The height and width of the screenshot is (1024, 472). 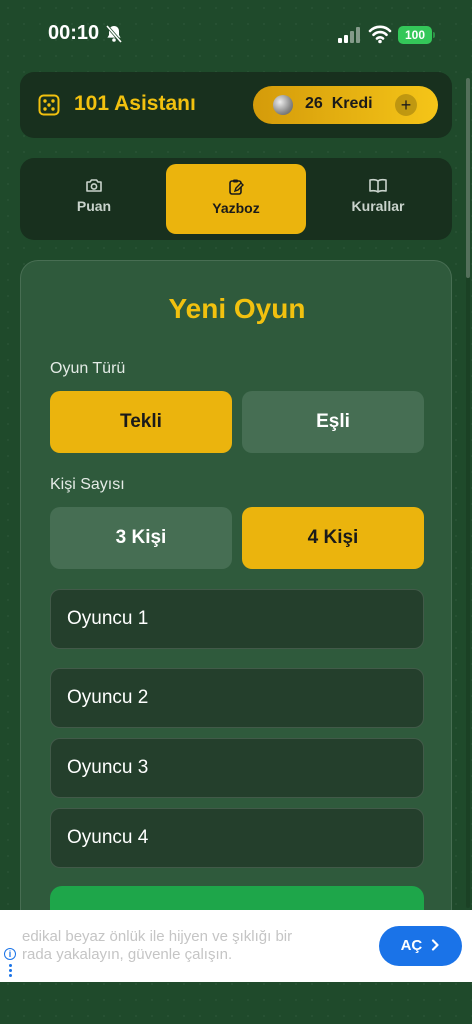 I want to click on card-title: Yeni Oyun, so click(x=237, y=308).